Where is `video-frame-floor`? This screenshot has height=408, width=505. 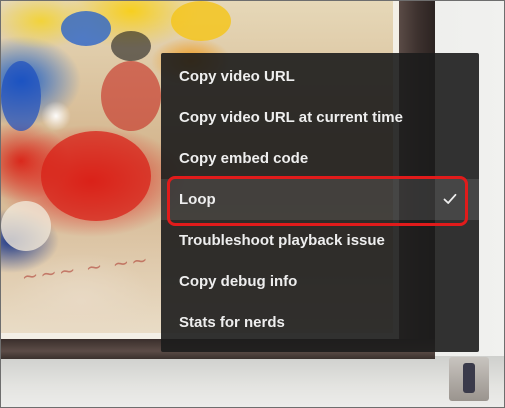 video-frame-floor is located at coordinates (252, 381).